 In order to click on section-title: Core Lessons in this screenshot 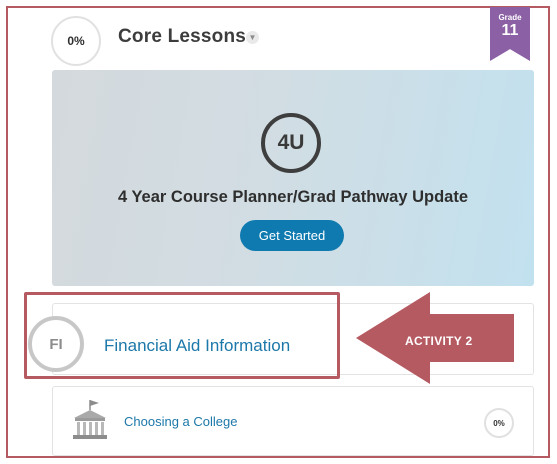, I will do `click(182, 36)`.